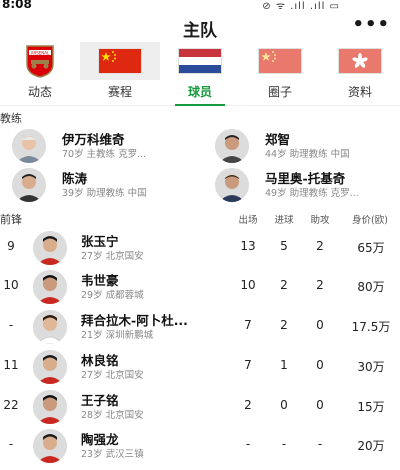  I want to click on player-apps: -, so click(248, 444).